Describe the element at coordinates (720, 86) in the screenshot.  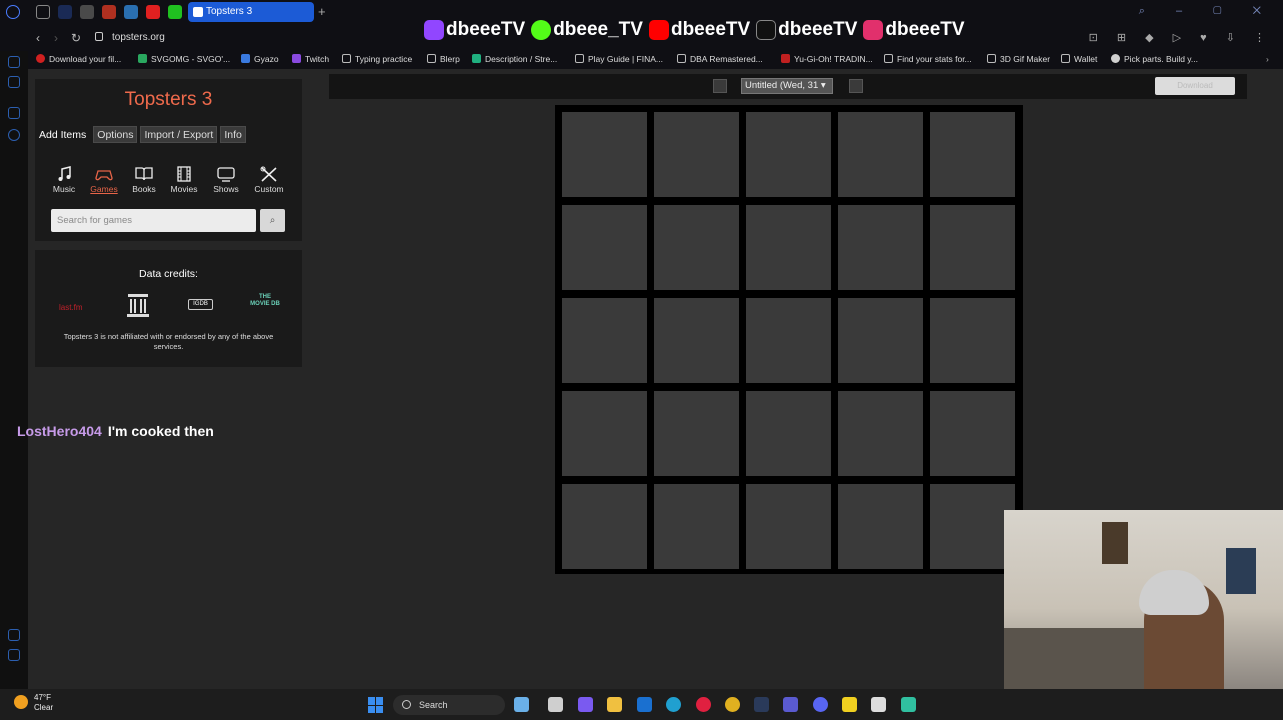
I see `delete-chart-button` at that location.